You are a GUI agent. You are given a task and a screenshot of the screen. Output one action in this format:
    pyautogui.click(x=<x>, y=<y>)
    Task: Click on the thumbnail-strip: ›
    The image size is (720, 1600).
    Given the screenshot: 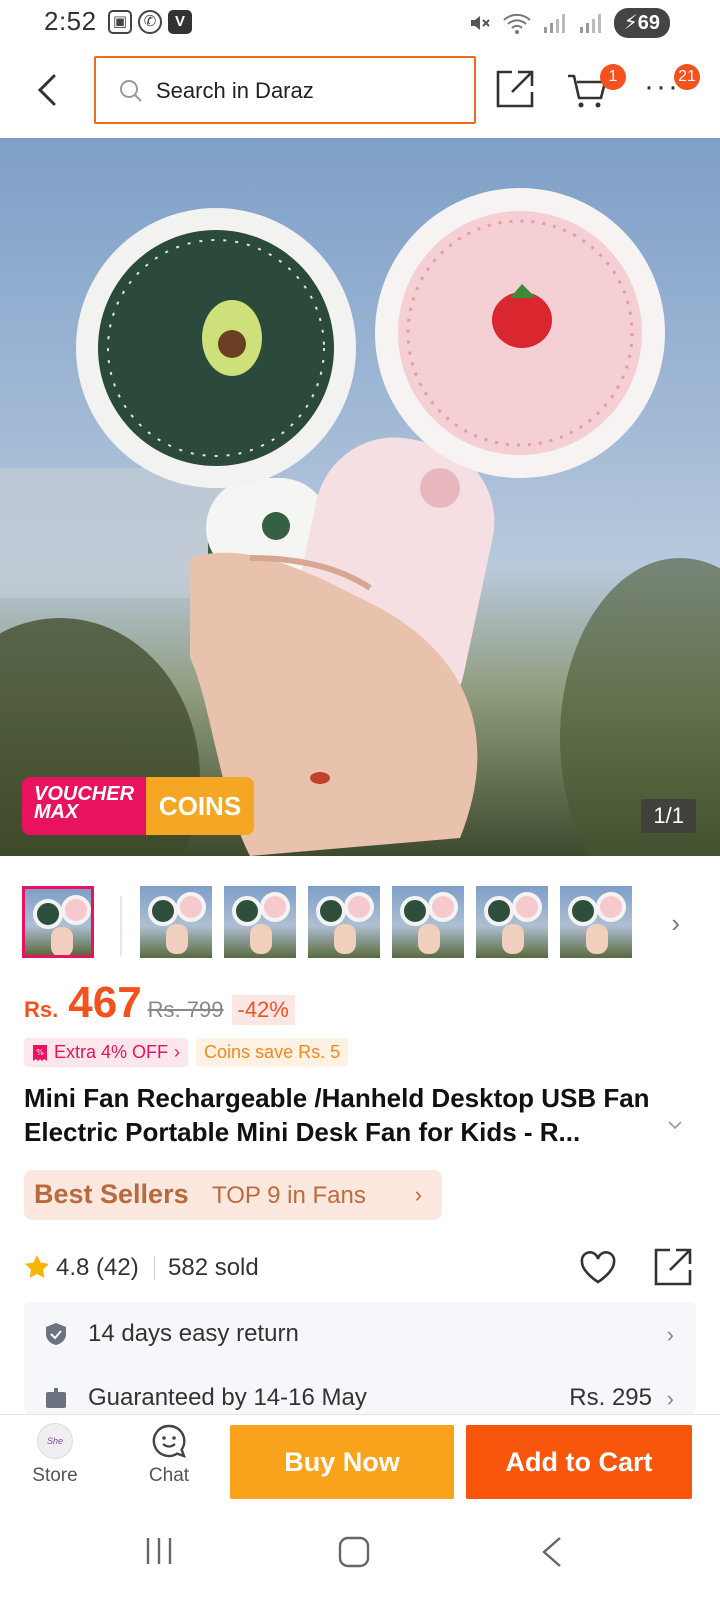 What is the action you would take?
    pyautogui.click(x=360, y=920)
    